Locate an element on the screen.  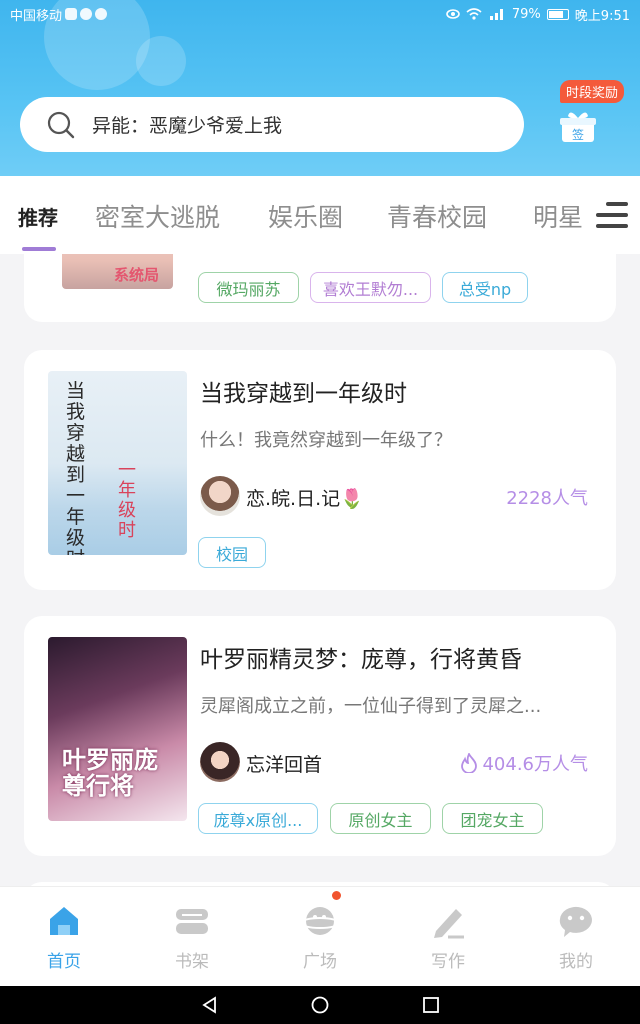
active-tab-indicator is located at coordinates (39, 249).